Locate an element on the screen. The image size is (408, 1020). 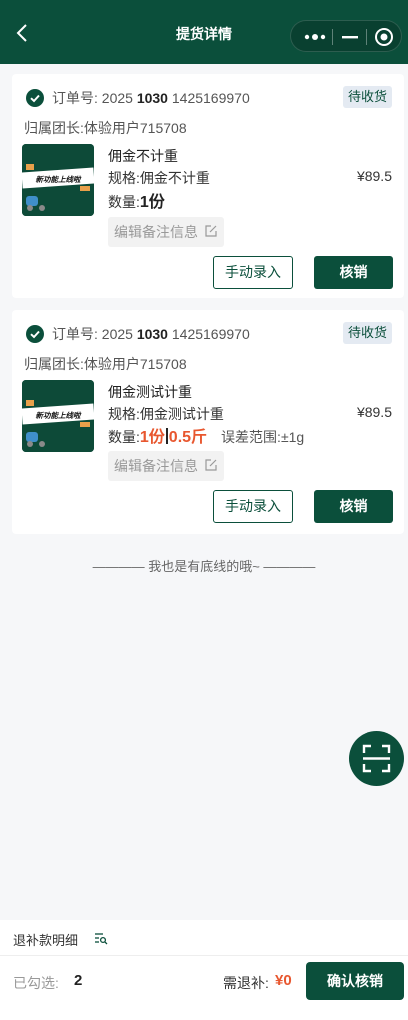
refund-detail-link: 退补款明细 is located at coordinates (45, 939).